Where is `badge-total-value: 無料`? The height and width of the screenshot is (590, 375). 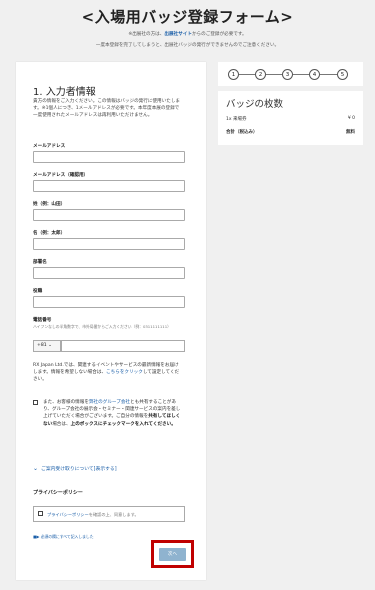
badge-total-value: 無料 is located at coordinates (350, 132).